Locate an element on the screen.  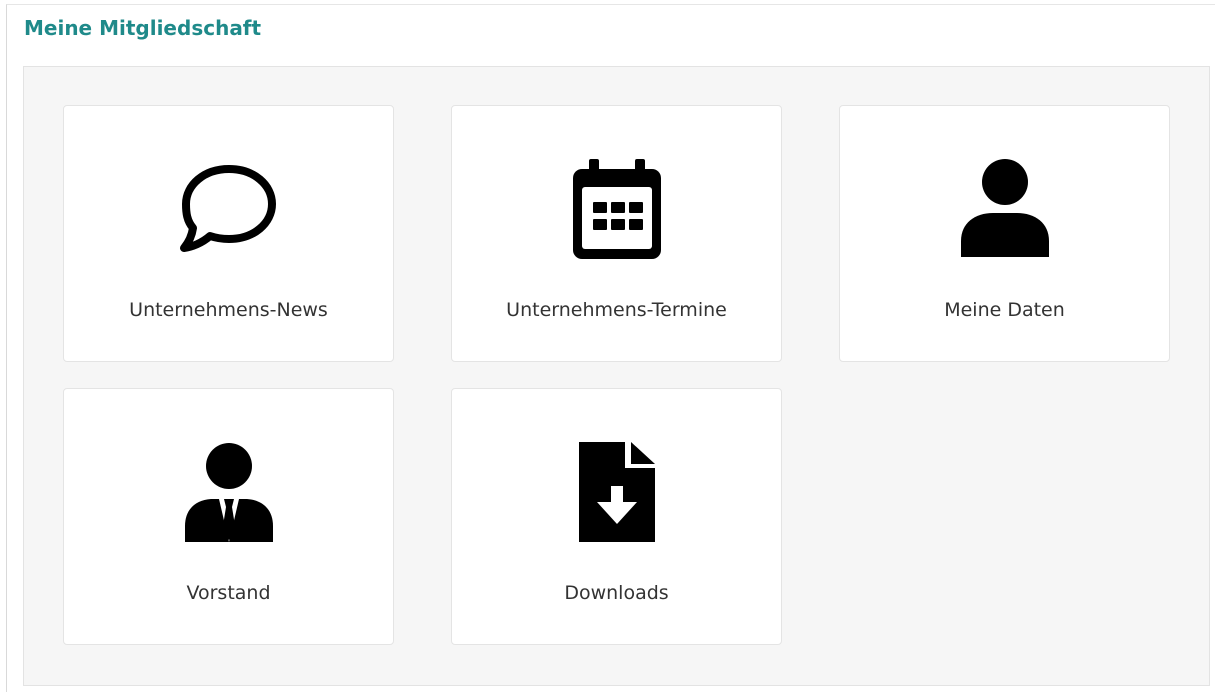
calendar-icon is located at coordinates (616, 209).